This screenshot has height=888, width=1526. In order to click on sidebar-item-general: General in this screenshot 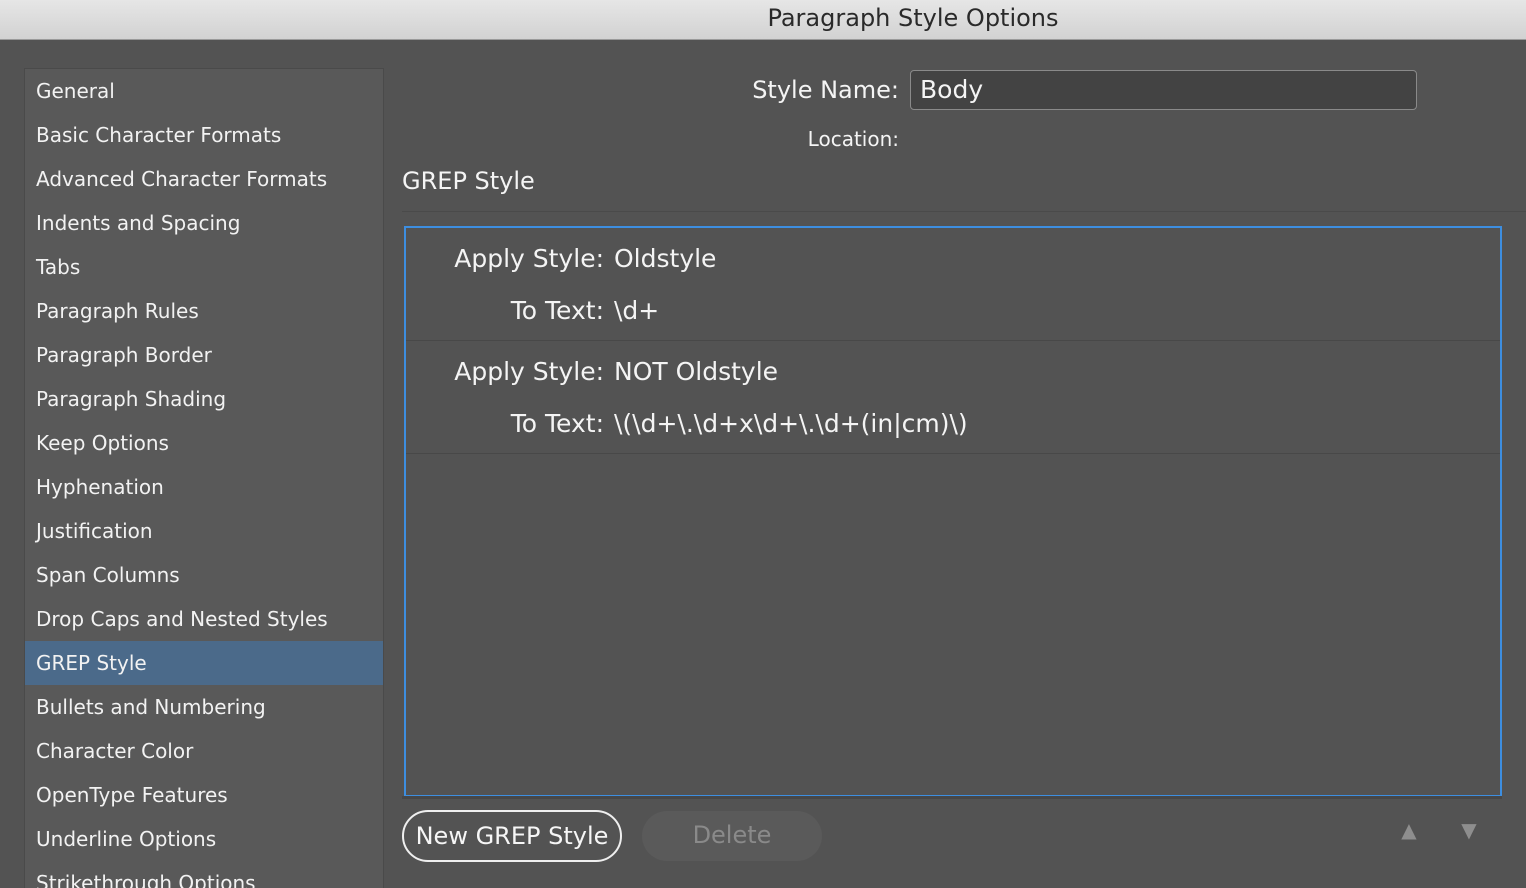, I will do `click(204, 91)`.